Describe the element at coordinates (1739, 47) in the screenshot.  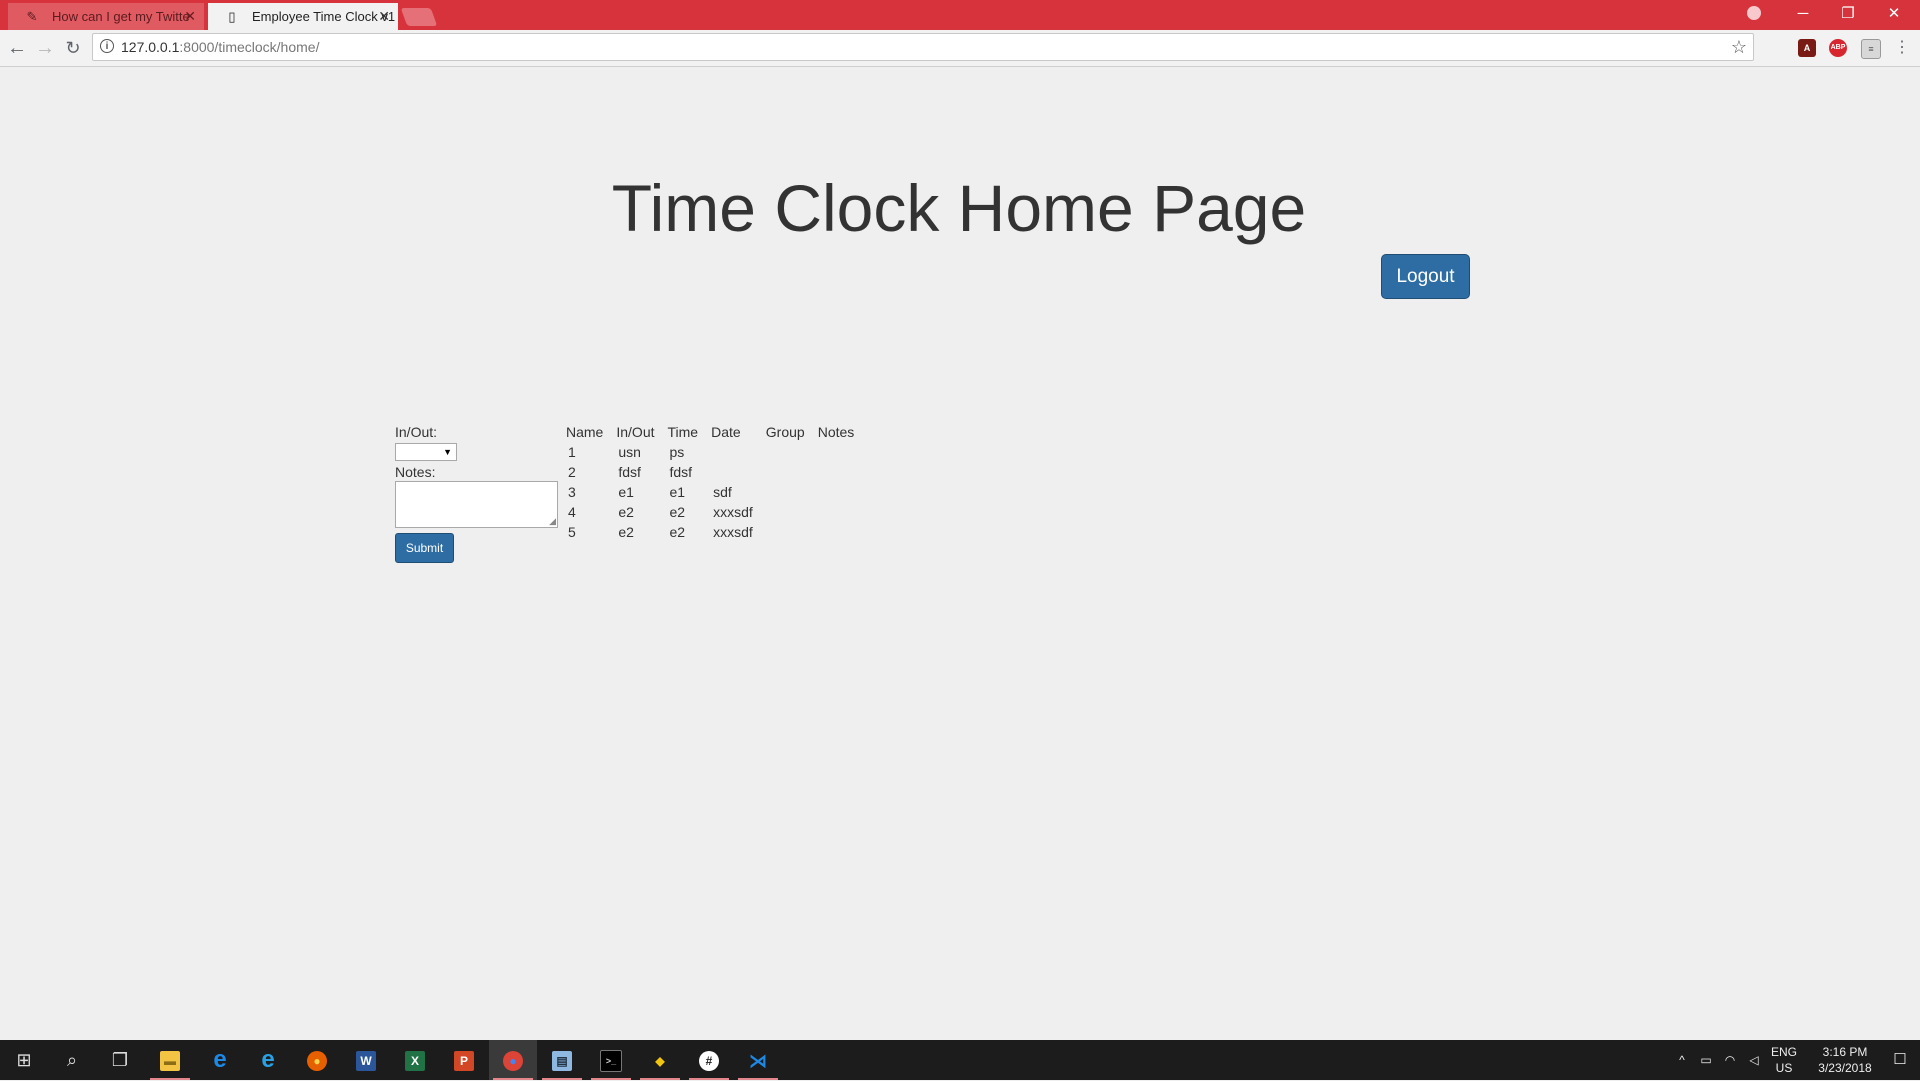
I see `star-icon: ☆` at that location.